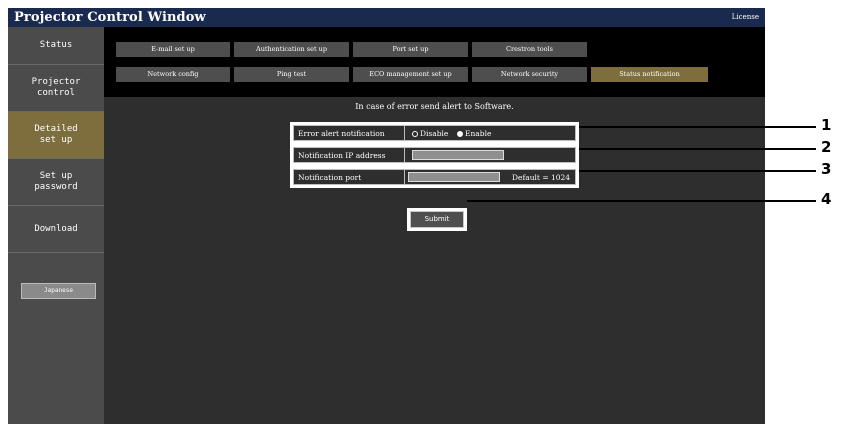 This screenshot has width=841, height=425. I want to click on ip-address-input, so click(458, 155).